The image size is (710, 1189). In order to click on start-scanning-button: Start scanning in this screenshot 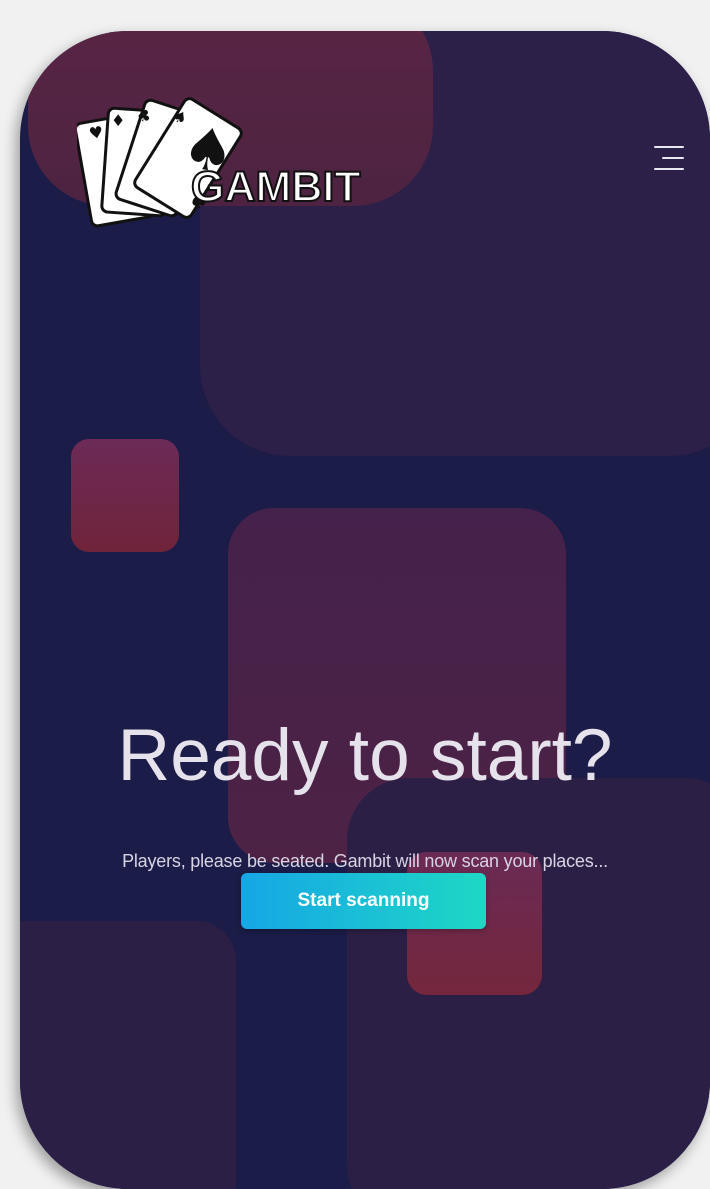, I will do `click(363, 901)`.